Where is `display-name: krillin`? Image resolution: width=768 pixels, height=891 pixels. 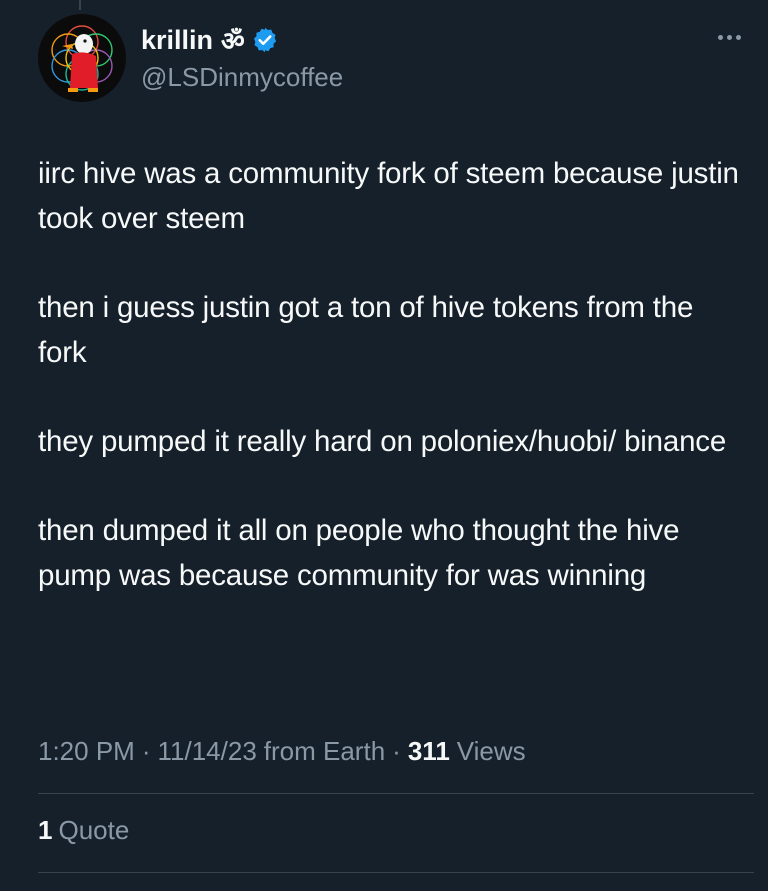 display-name: krillin is located at coordinates (177, 40).